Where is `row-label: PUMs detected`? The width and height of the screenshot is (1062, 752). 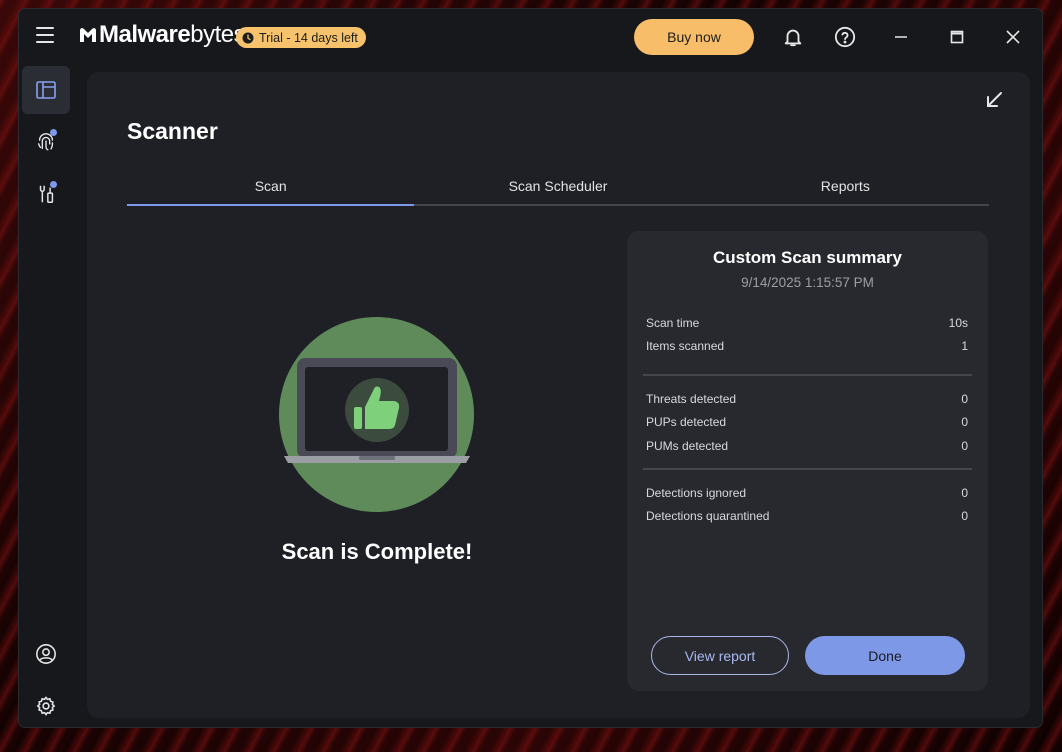
row-label: PUMs detected is located at coordinates (687, 446).